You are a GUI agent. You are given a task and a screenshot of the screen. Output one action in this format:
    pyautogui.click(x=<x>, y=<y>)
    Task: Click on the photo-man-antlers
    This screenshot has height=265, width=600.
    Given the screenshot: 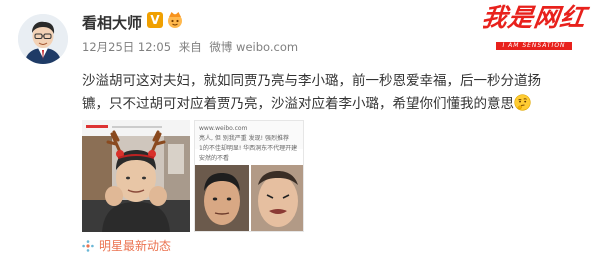 What is the action you would take?
    pyautogui.click(x=136, y=176)
    